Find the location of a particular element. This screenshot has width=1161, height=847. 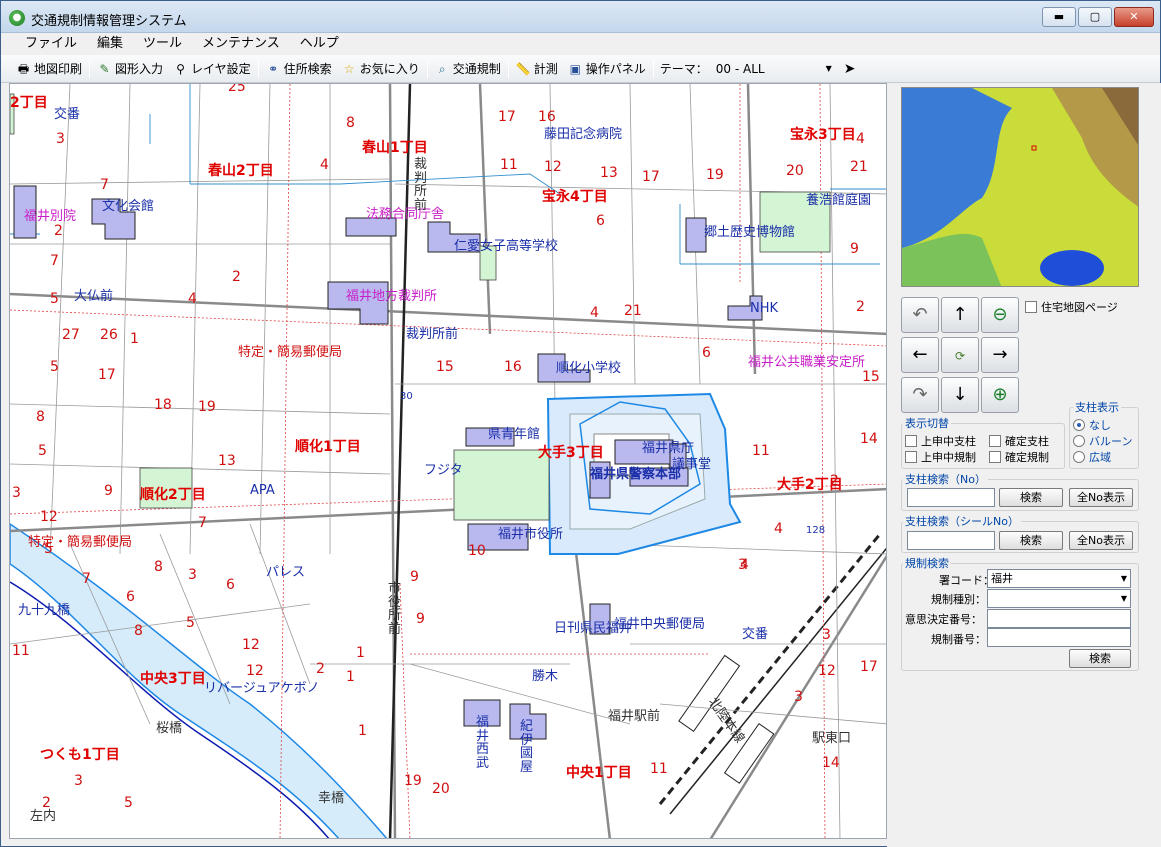

checkbox-pending-pole: 上申中支柱 is located at coordinates (940, 441).